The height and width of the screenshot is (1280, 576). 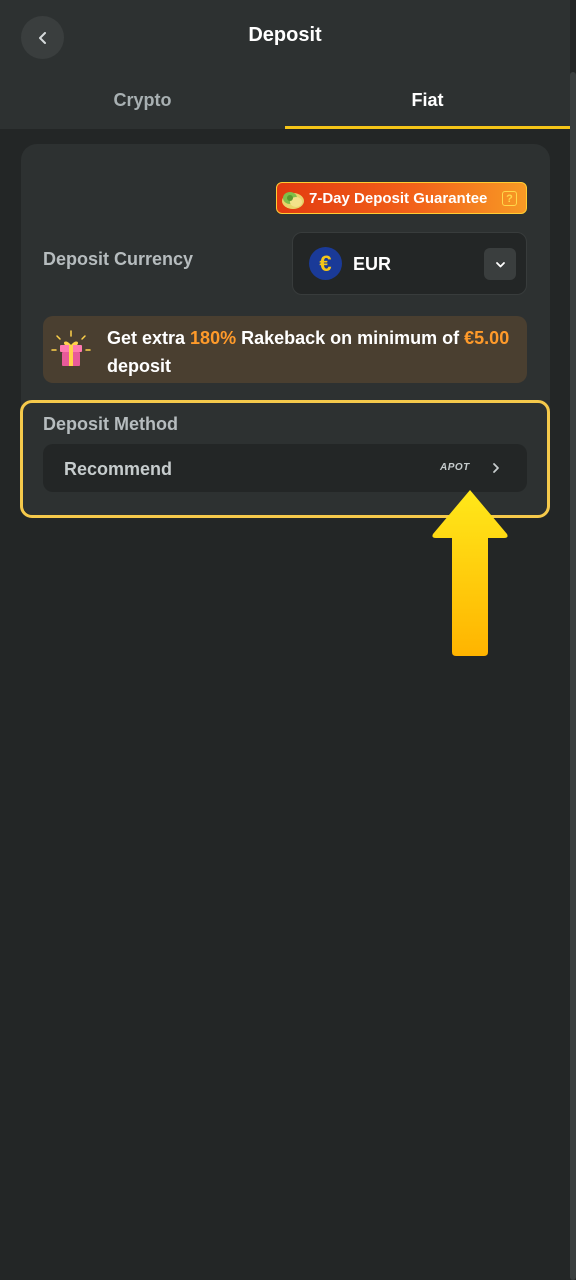 I want to click on chevron-right-icon, so click(x=496, y=468).